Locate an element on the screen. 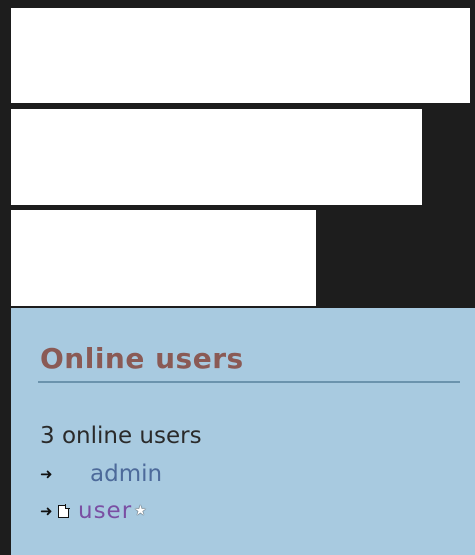  user-list-item-admin: ➜ admin is located at coordinates (101, 474).